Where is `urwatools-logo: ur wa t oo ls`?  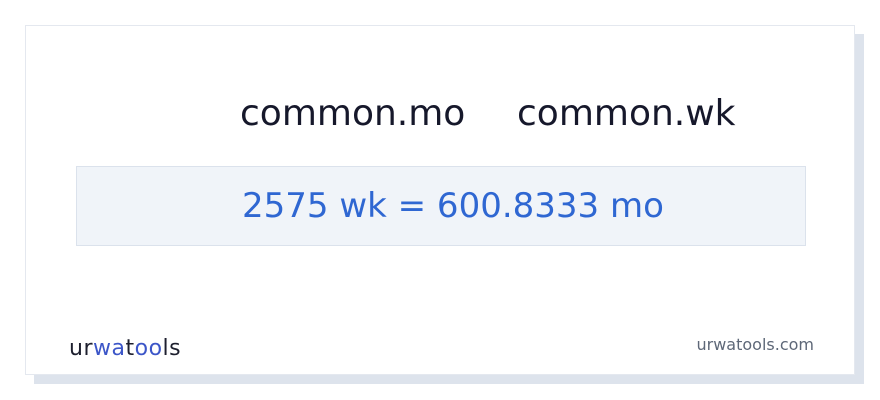 urwatools-logo: ur wa t oo ls is located at coordinates (125, 351).